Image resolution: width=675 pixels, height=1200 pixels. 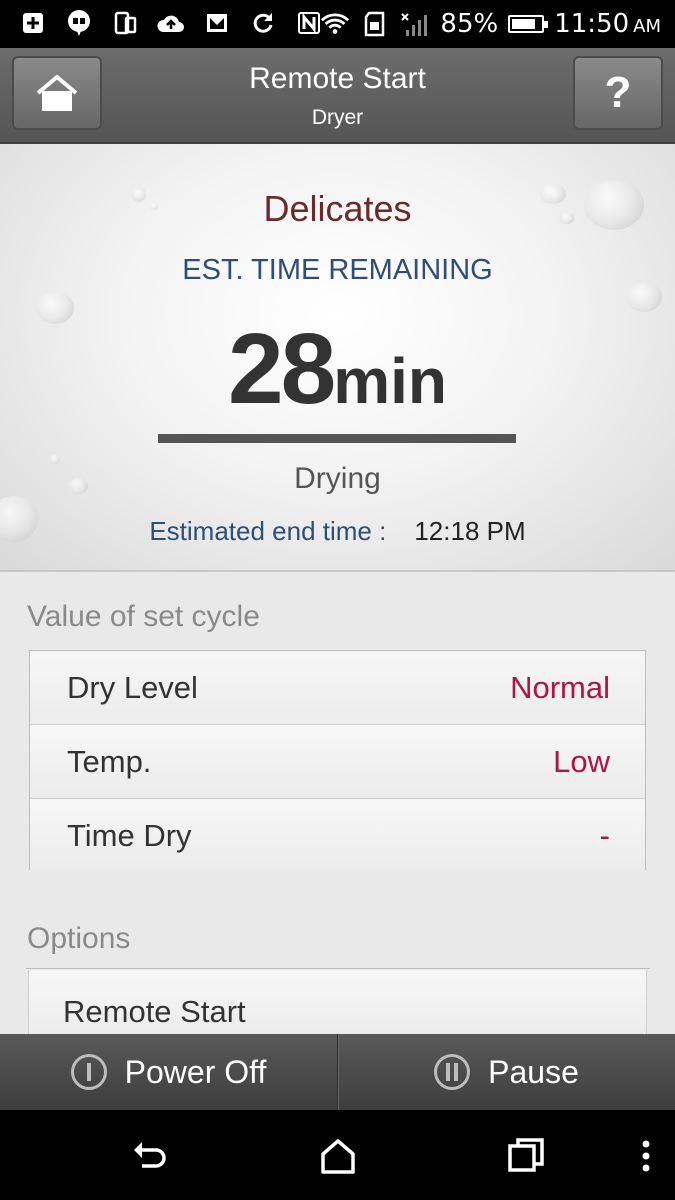 What do you see at coordinates (154, 1011) in the screenshot?
I see `option-item-label: Remote Start` at bounding box center [154, 1011].